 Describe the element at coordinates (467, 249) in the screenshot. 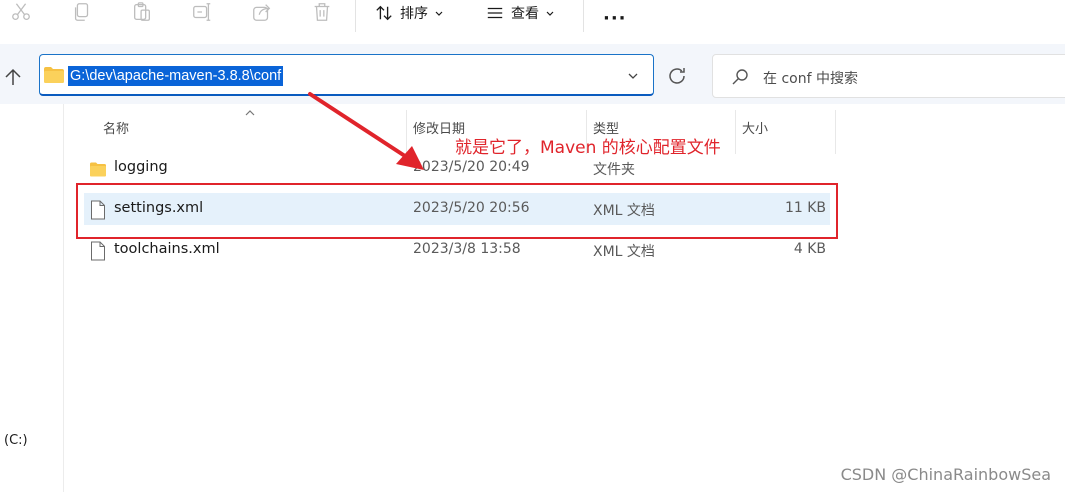

I see `file-date: 2023/3/8 13:58` at that location.